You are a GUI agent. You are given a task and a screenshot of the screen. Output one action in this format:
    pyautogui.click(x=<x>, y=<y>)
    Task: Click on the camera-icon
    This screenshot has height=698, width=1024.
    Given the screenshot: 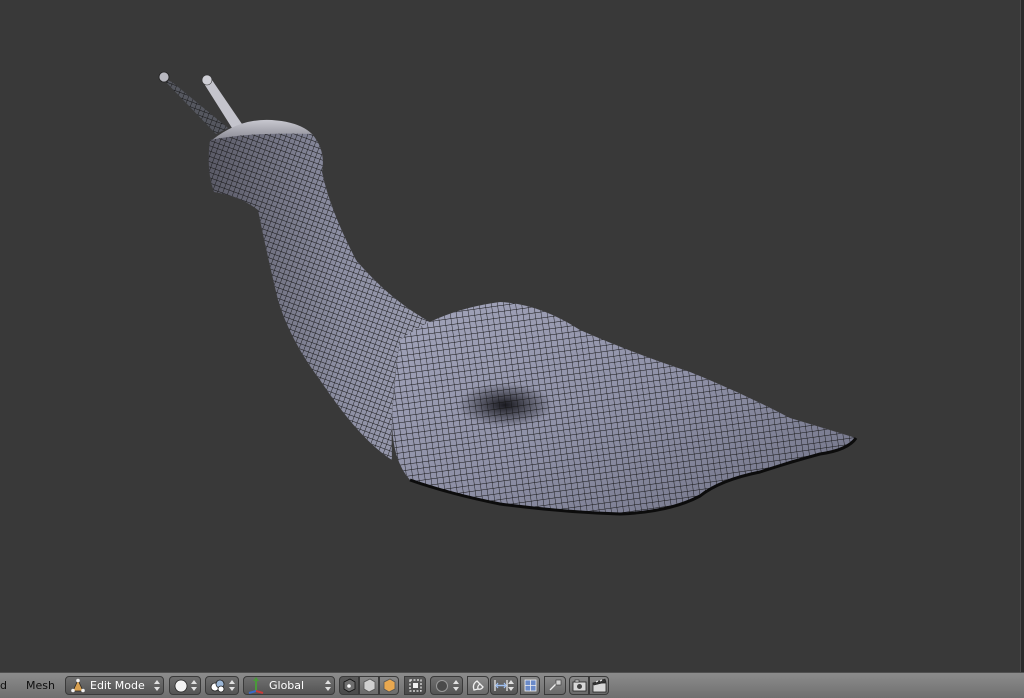 What is the action you would take?
    pyautogui.click(x=579, y=685)
    